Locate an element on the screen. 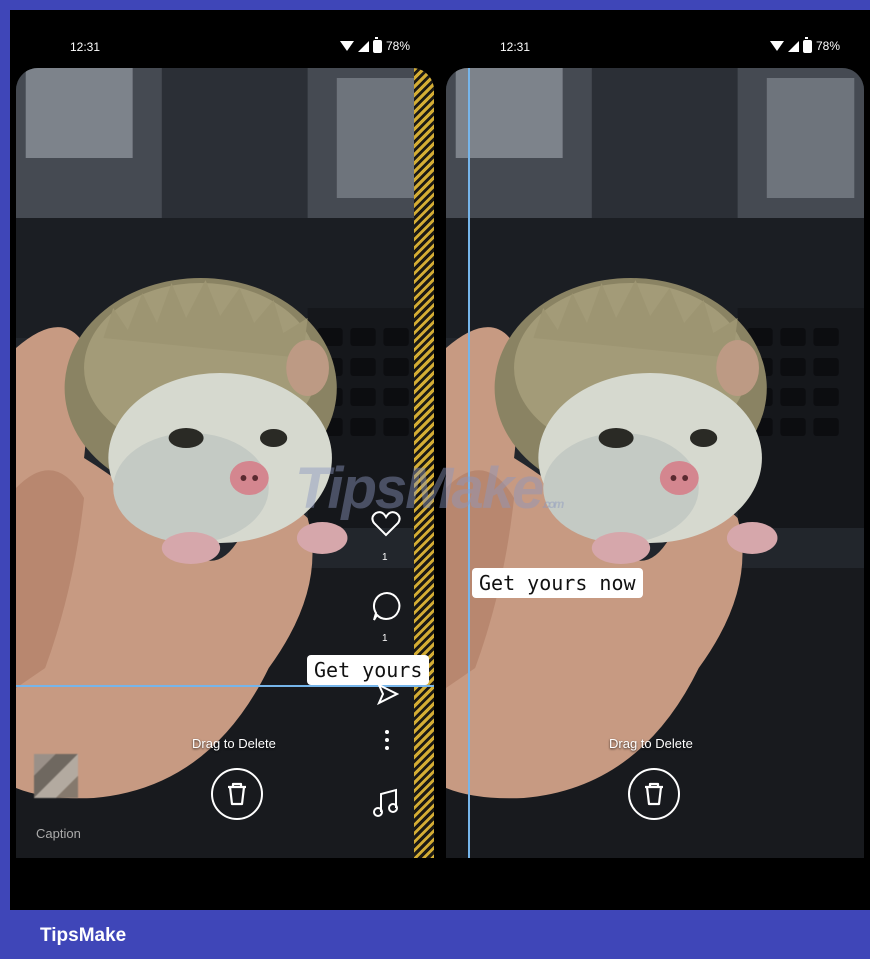 The height and width of the screenshot is (959, 870). music-icon is located at coordinates (386, 803).